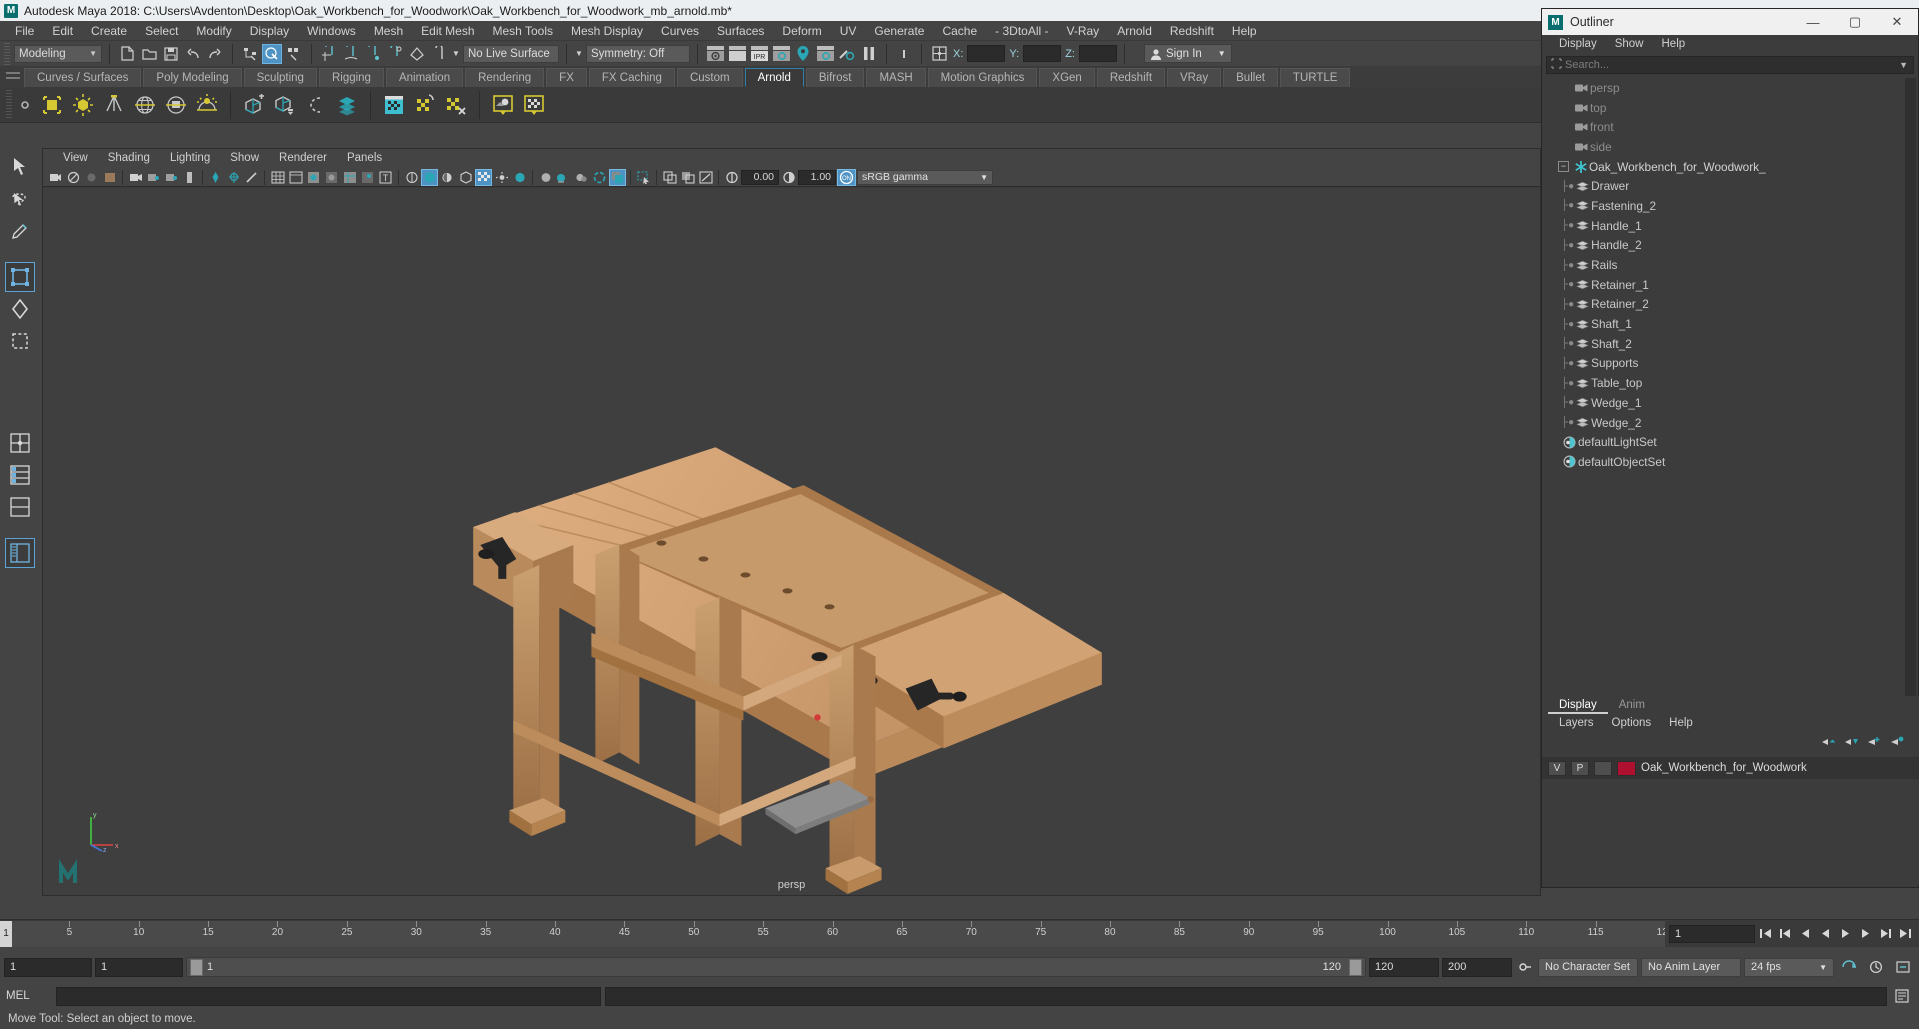 This screenshot has width=1919, height=1029. Describe the element at coordinates (280, 77) in the screenshot. I see `shelf-tab-sculpting: Sculpting` at that location.